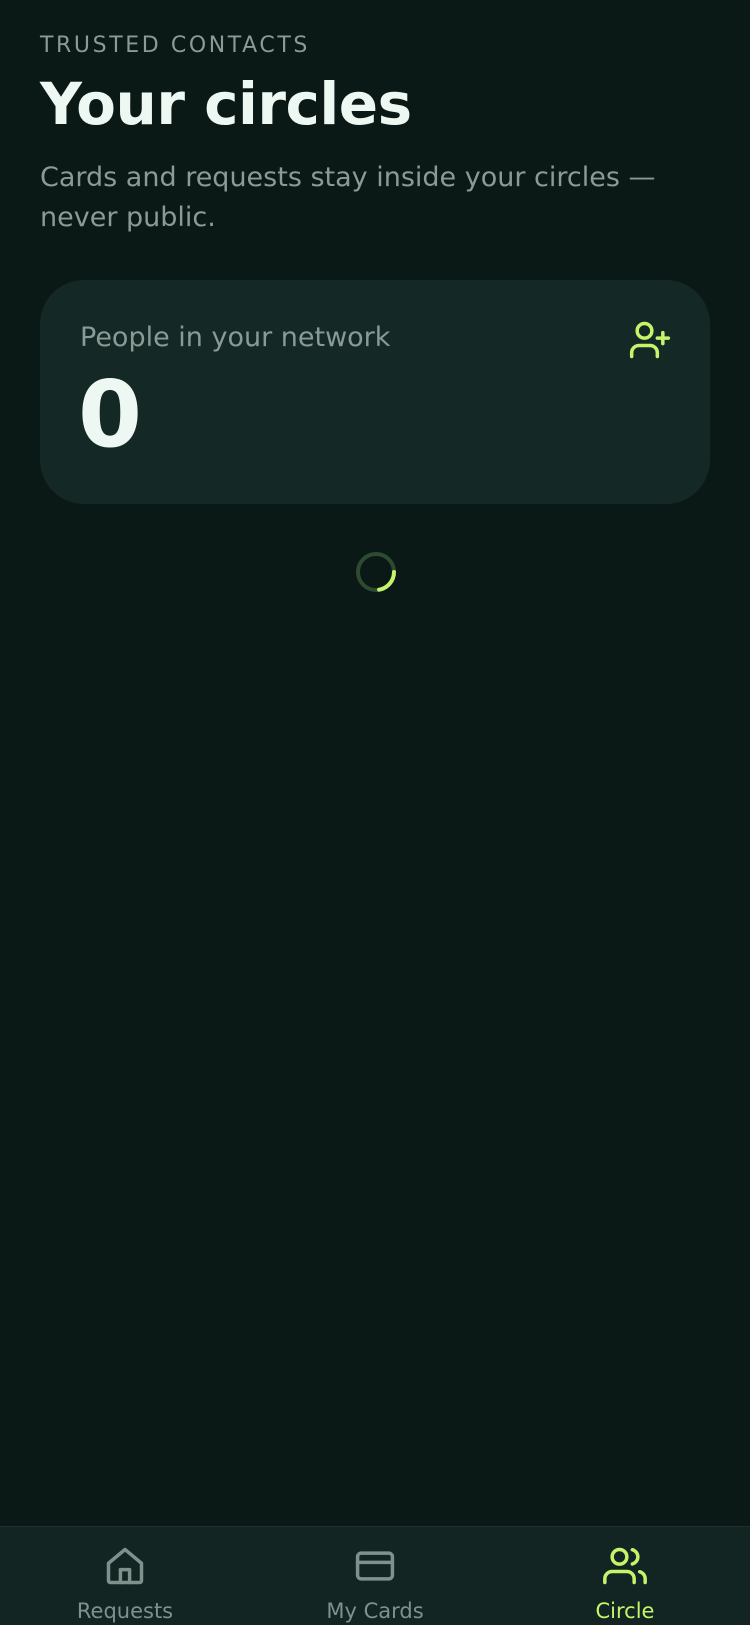  Describe the element at coordinates (375, 1566) in the screenshot. I see `credit-card-icon` at that location.